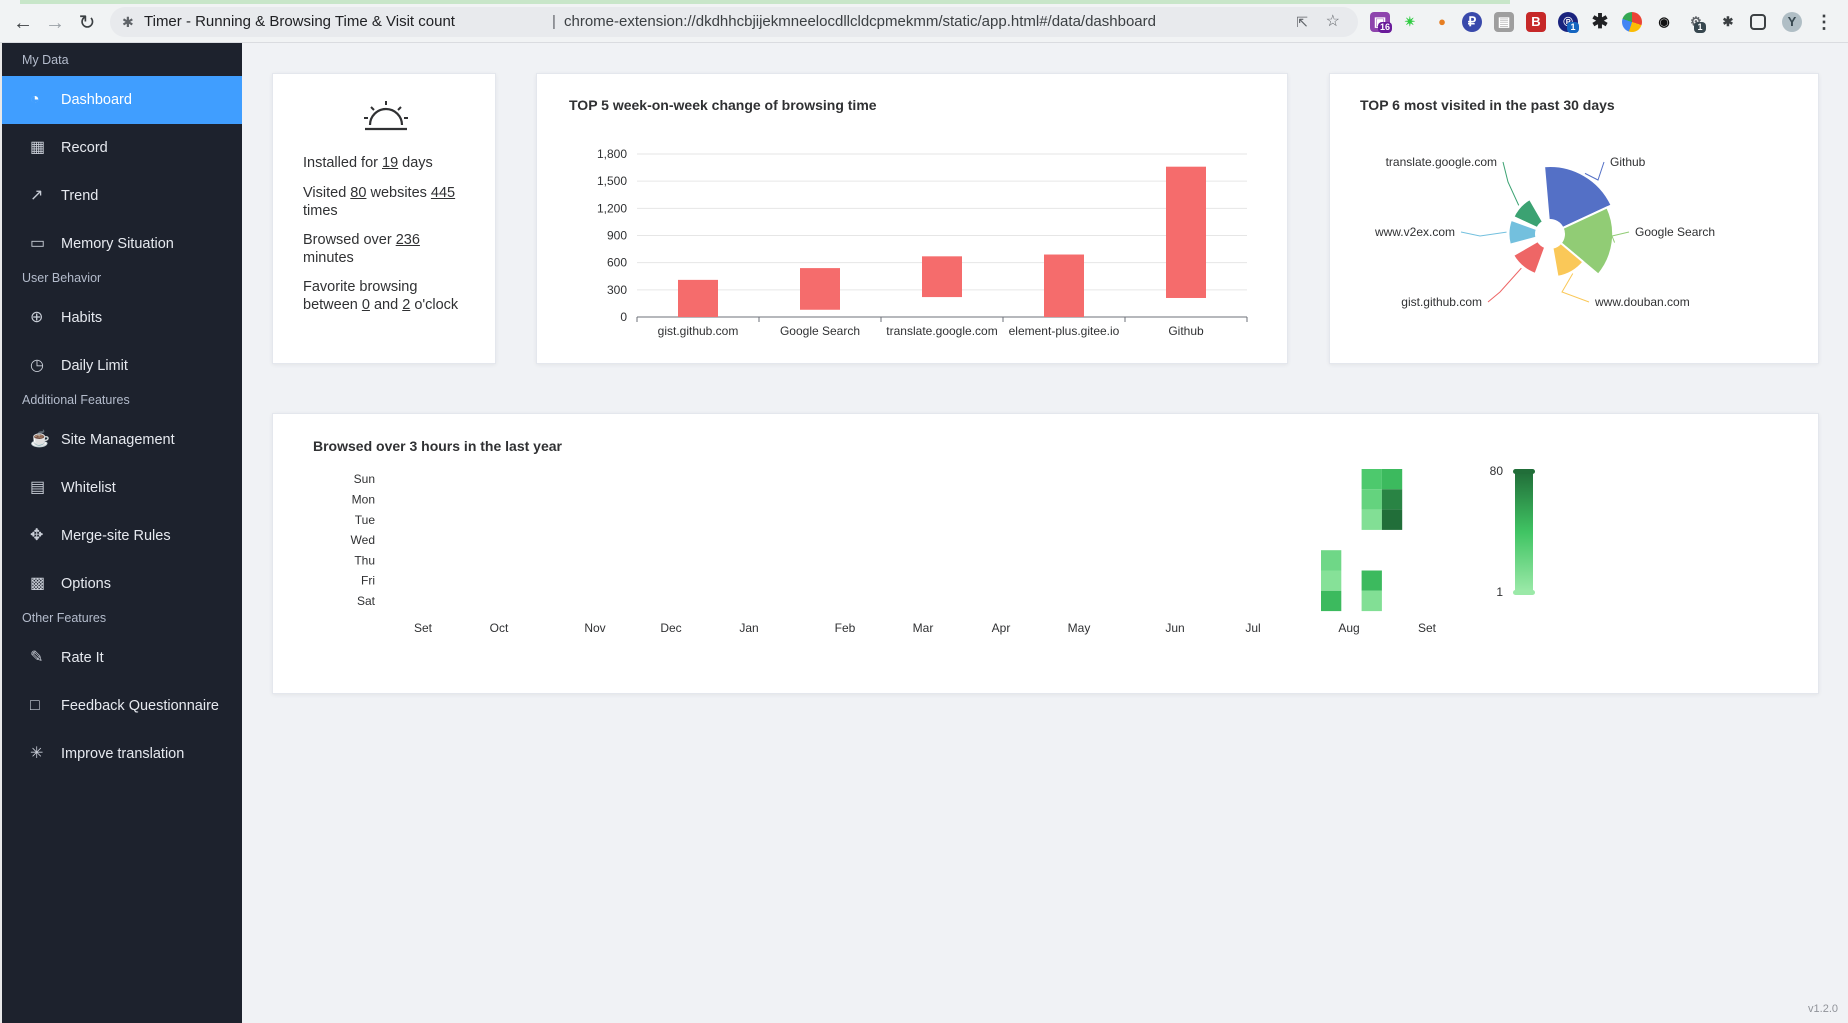 This screenshot has height=1023, width=1848. Describe the element at coordinates (122, 318) in the screenshot. I see `sidebar-item-habits: ⊕ Habits` at that location.